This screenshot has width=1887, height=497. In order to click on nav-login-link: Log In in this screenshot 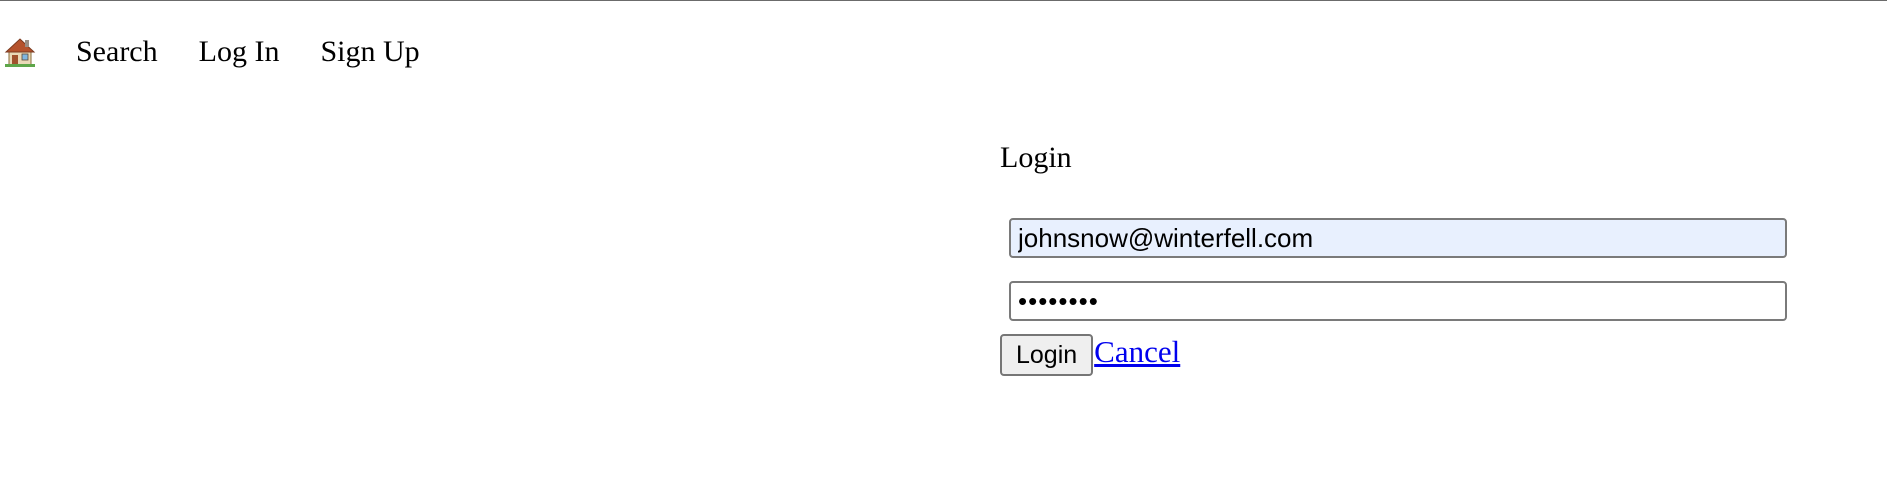, I will do `click(239, 52)`.